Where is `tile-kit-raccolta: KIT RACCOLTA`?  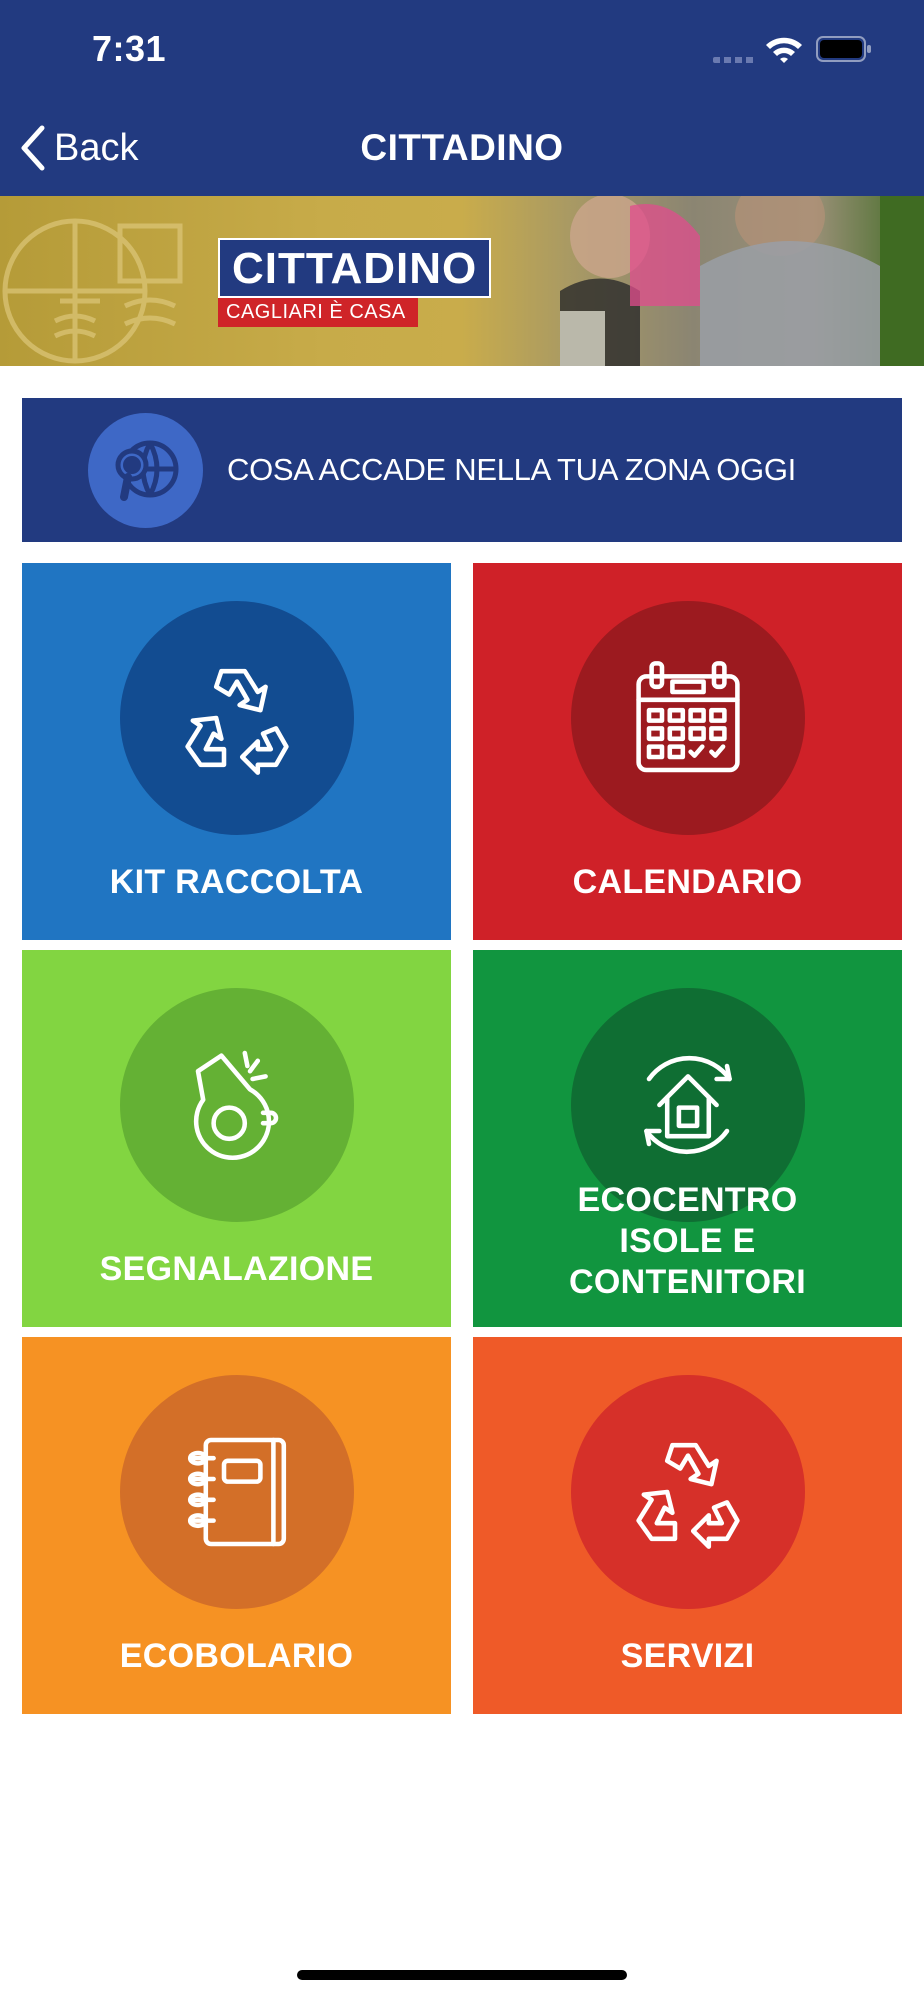 tile-kit-raccolta: KIT RACCOLTA is located at coordinates (236, 751).